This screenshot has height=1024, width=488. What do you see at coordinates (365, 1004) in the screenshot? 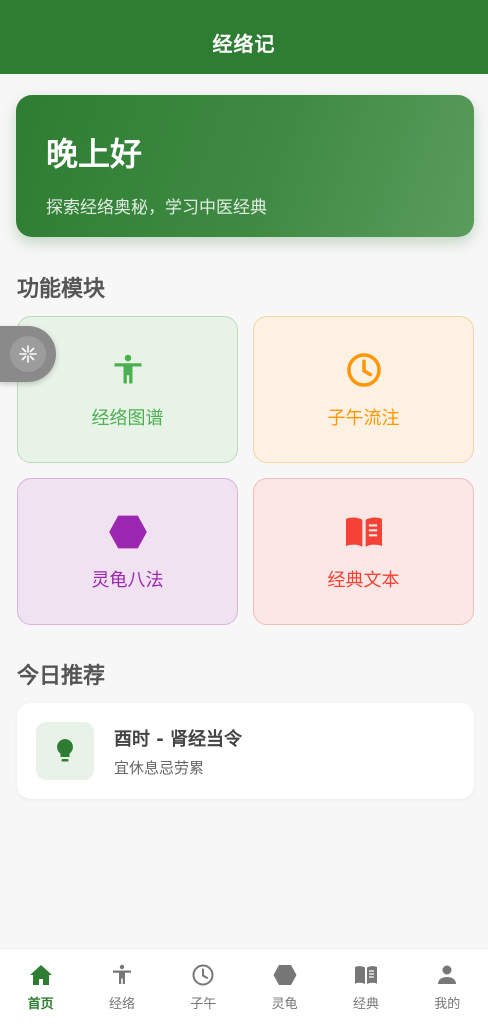
I see `nav-label: 经典` at bounding box center [365, 1004].